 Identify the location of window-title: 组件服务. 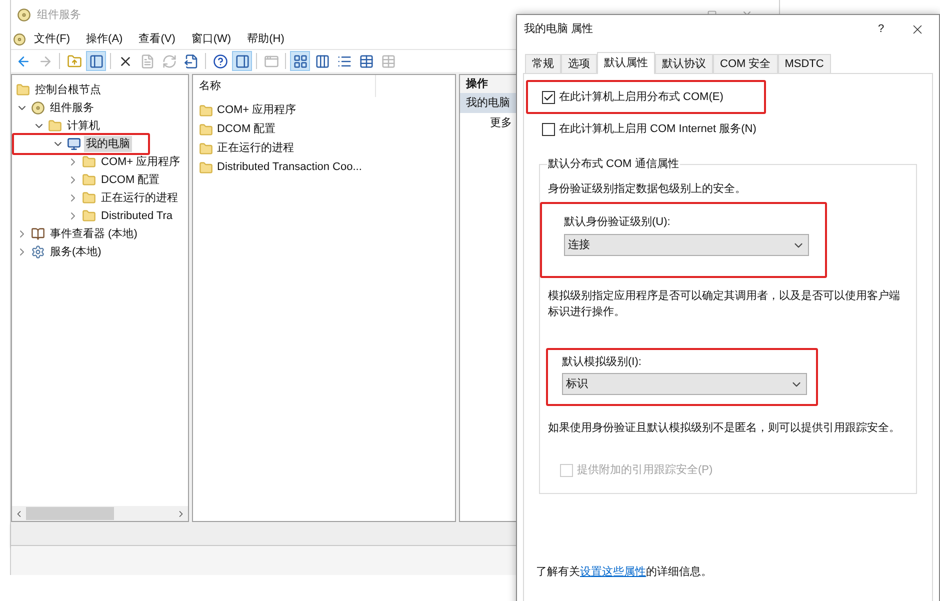
(59, 15).